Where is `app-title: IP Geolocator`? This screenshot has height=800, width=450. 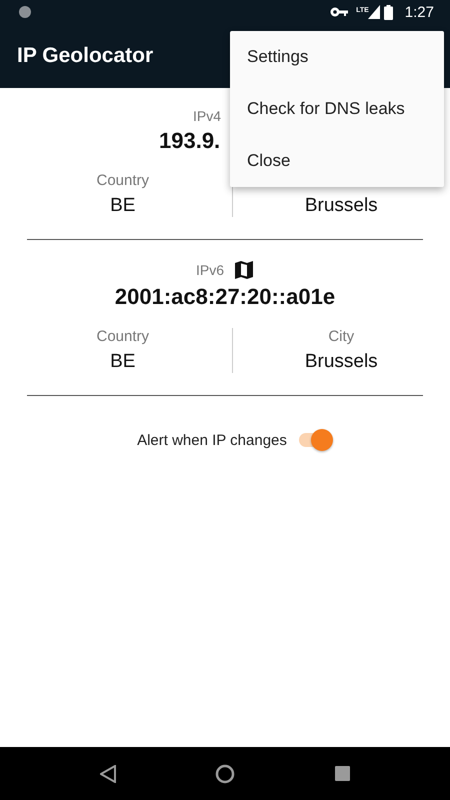
app-title: IP Geolocator is located at coordinates (85, 56).